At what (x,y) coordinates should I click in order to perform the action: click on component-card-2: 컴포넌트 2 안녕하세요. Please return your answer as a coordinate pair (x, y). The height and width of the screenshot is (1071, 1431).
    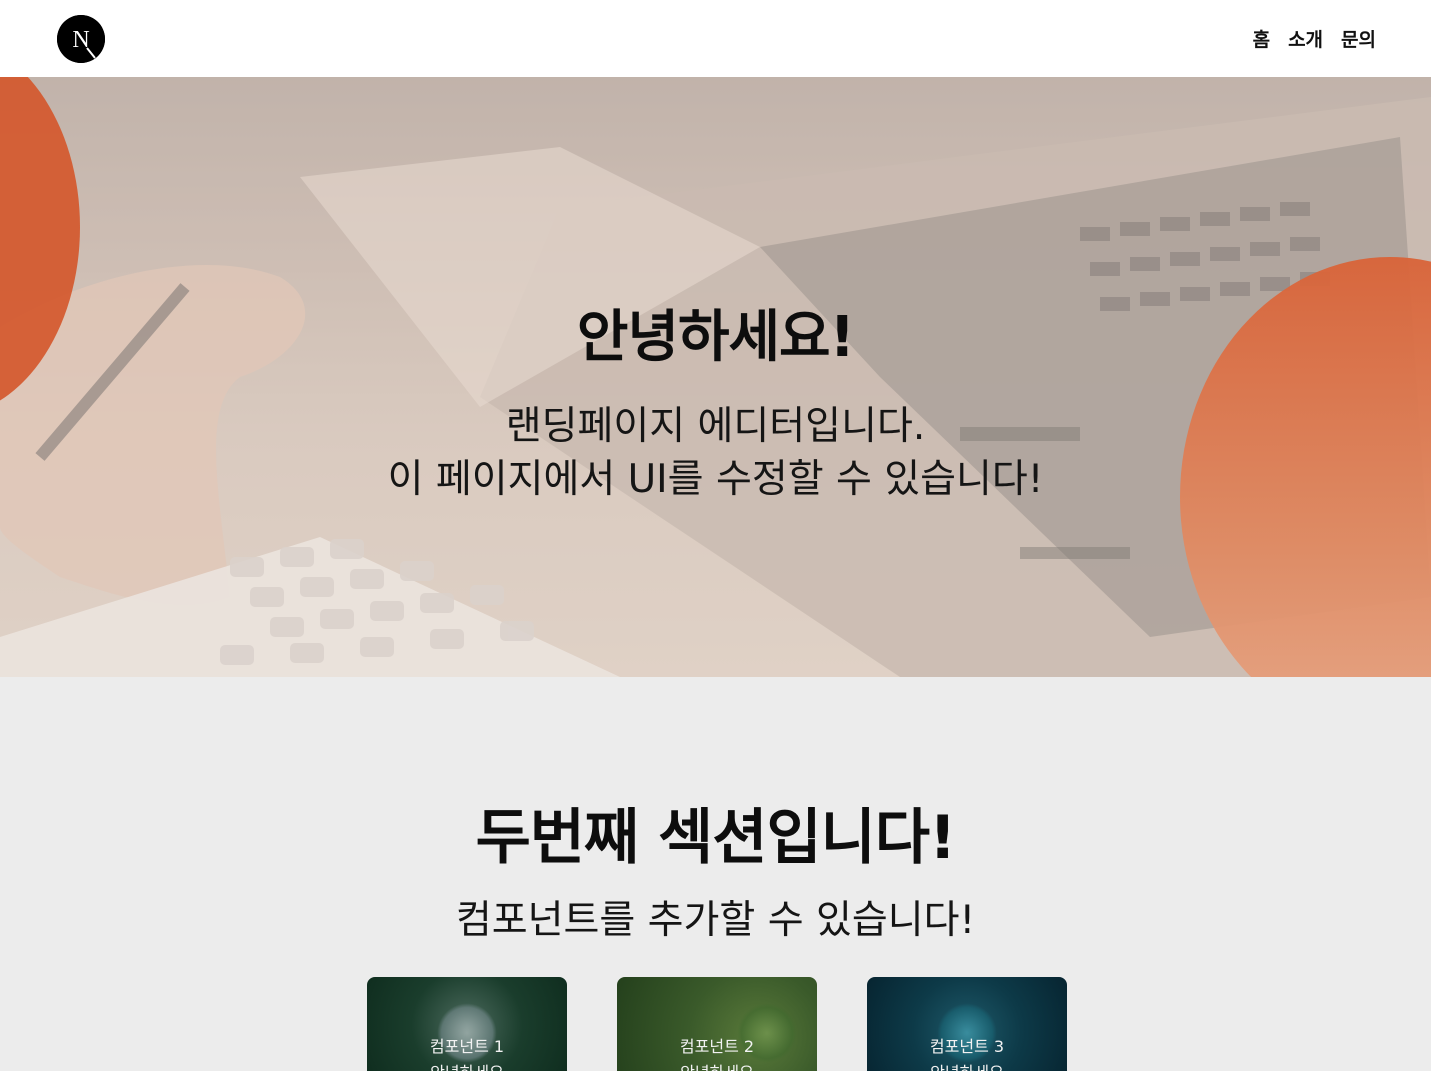
    Looking at the image, I should click on (717, 1024).